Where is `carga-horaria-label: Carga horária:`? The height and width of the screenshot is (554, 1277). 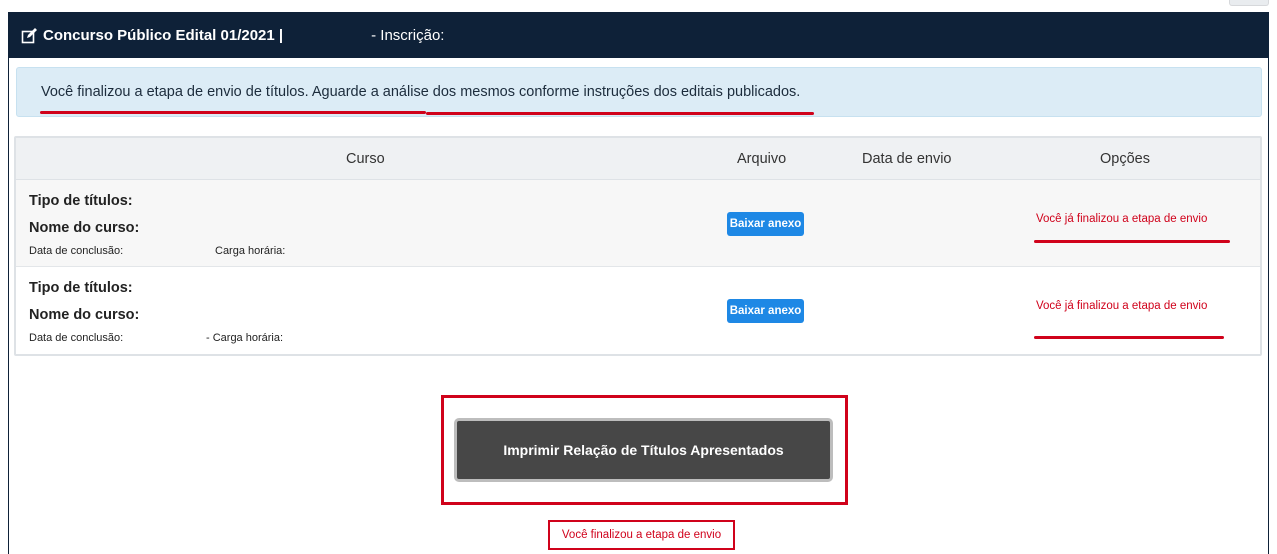
carga-horaria-label: Carga horária: is located at coordinates (250, 251).